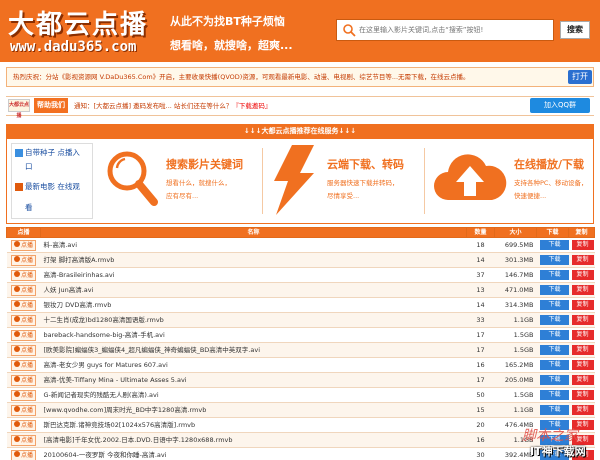 The image size is (600, 460). Describe the element at coordinates (551, 183) in the screenshot. I see `feature-online-desc: 支持各种PC、移动设备，` at that location.